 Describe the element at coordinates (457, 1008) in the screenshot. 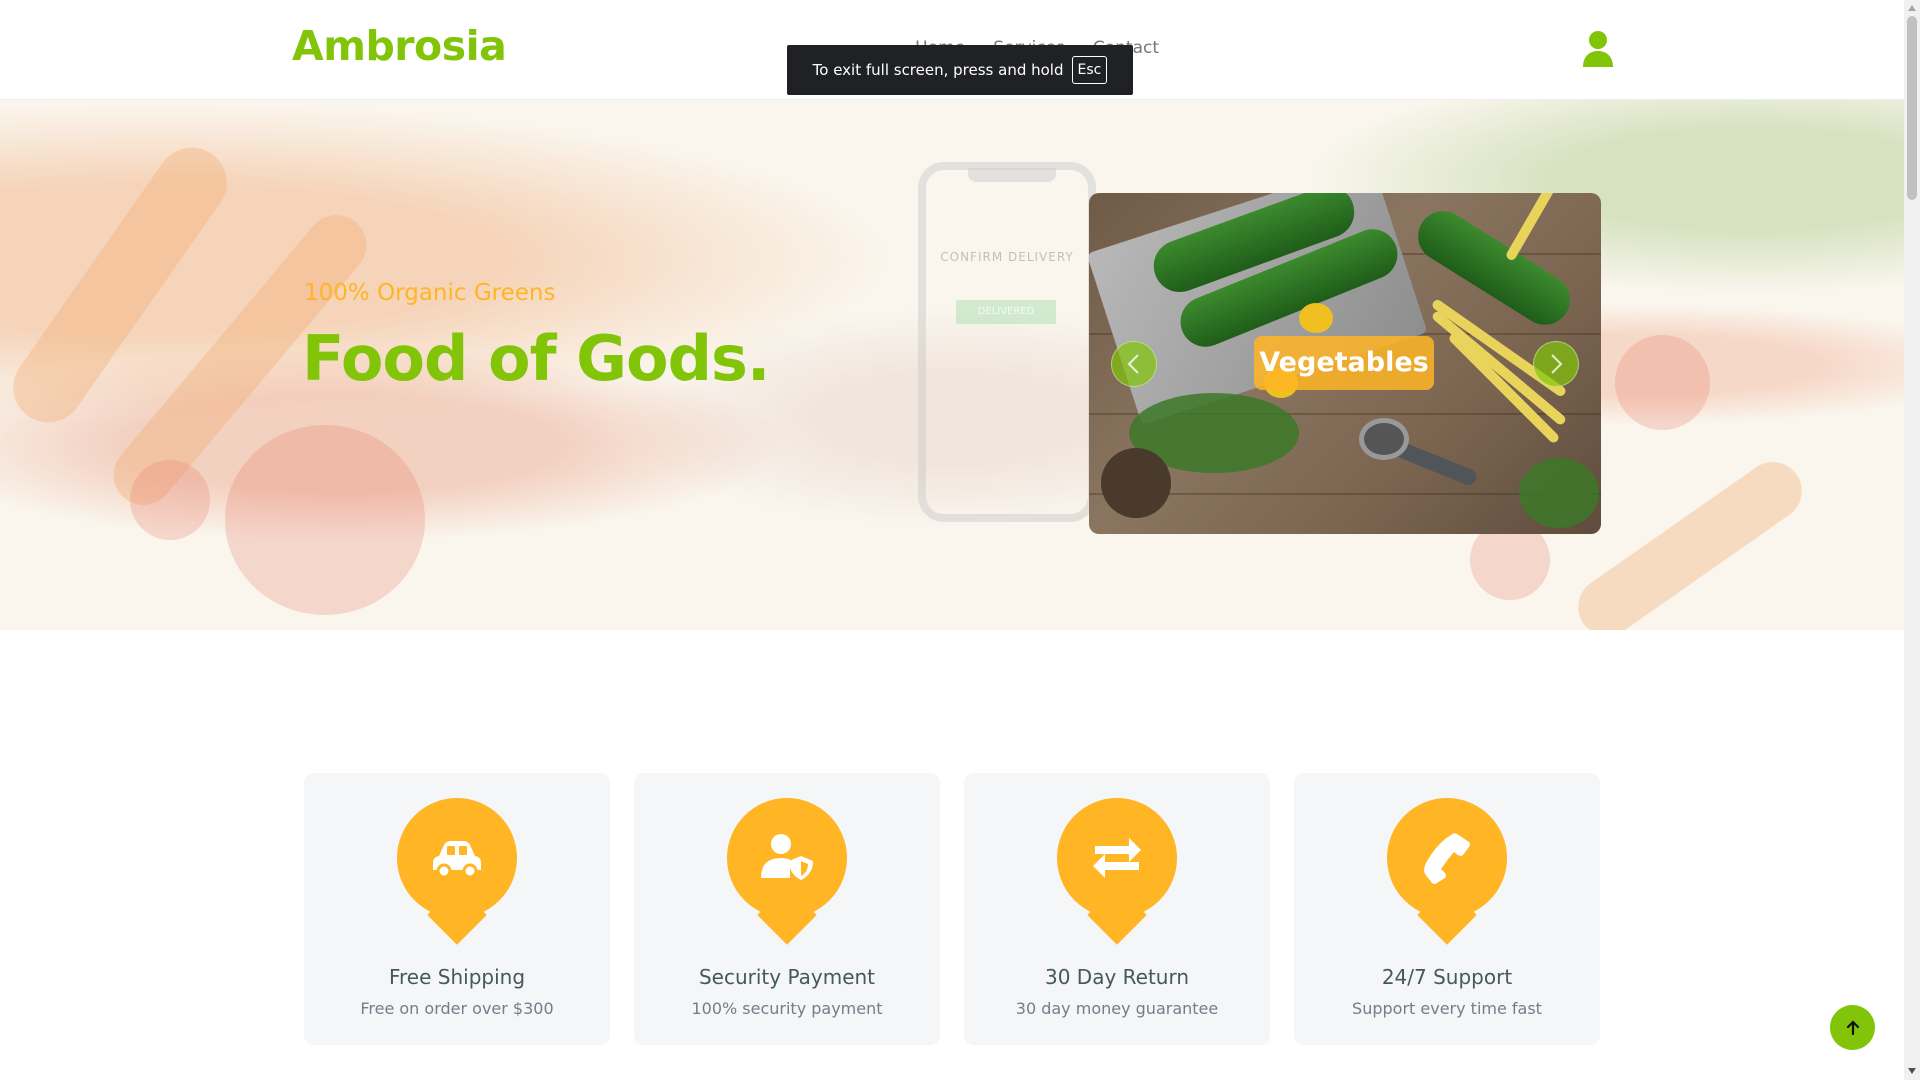

I see `feature-subtitle: Free on order over $300` at that location.